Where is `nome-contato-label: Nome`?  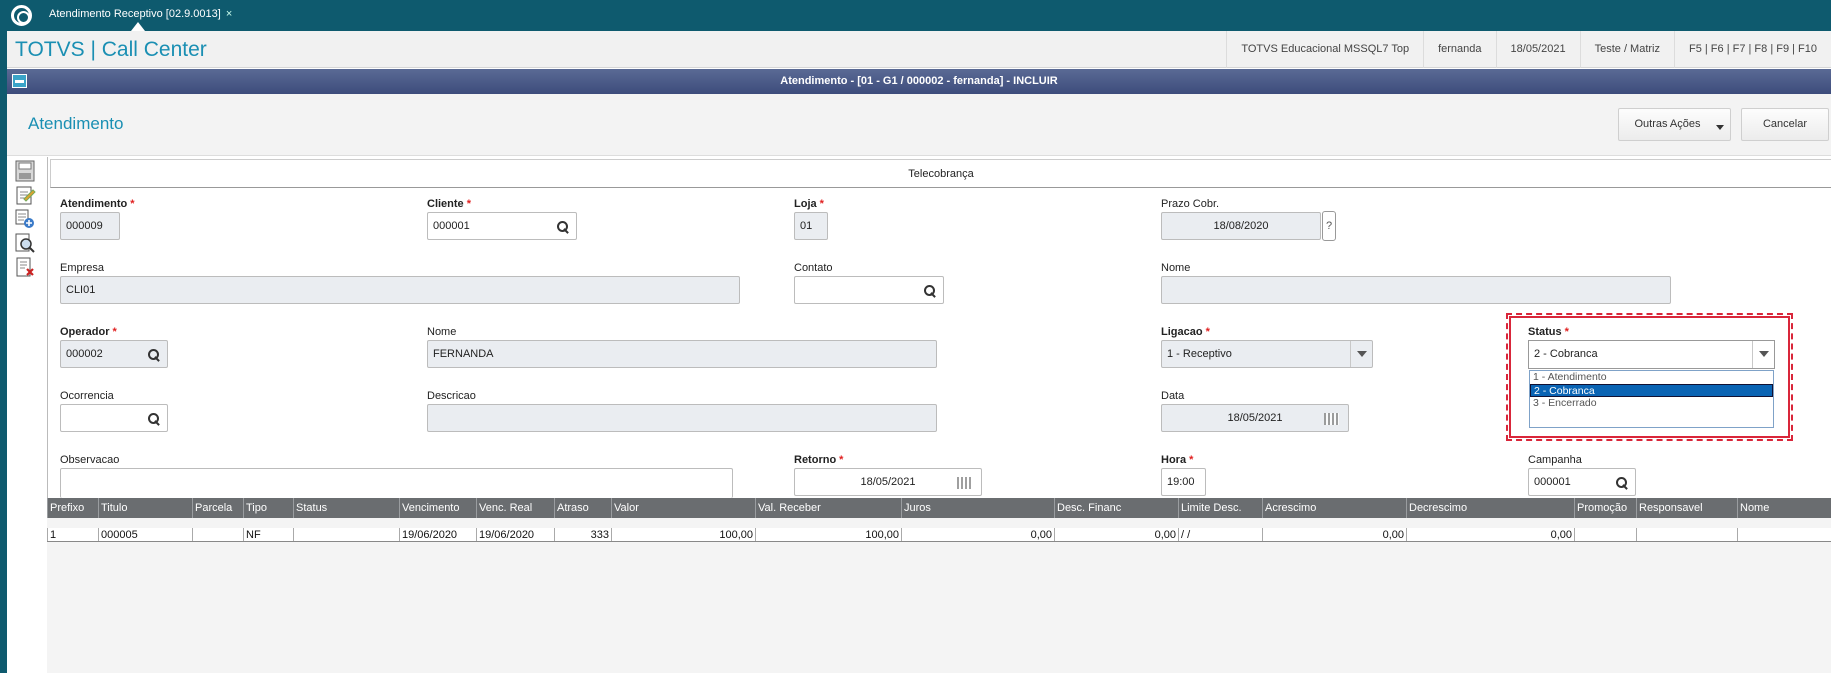 nome-contato-label: Nome is located at coordinates (1176, 268).